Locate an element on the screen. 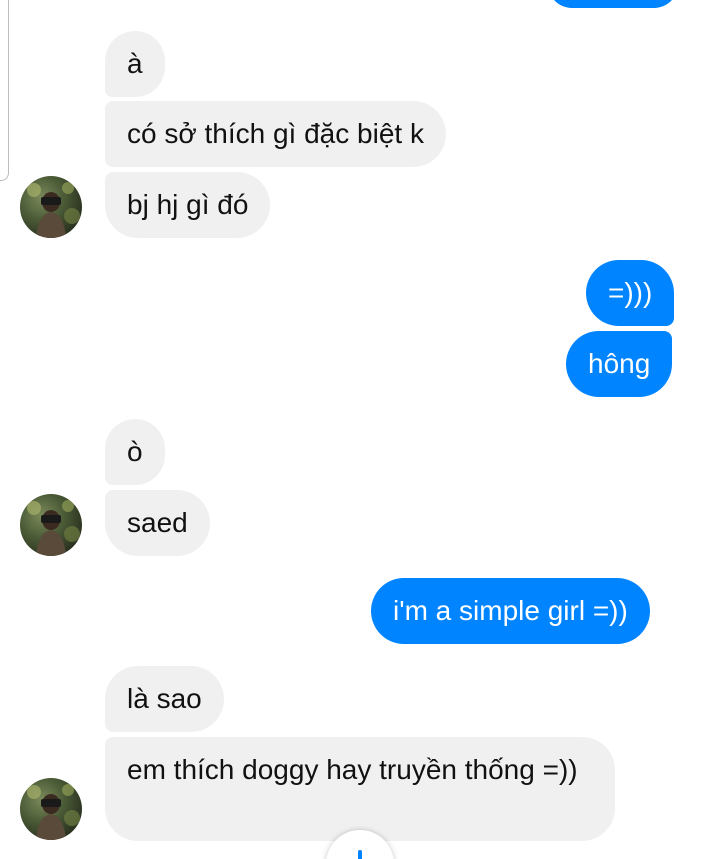  message-text: à is located at coordinates (135, 63).